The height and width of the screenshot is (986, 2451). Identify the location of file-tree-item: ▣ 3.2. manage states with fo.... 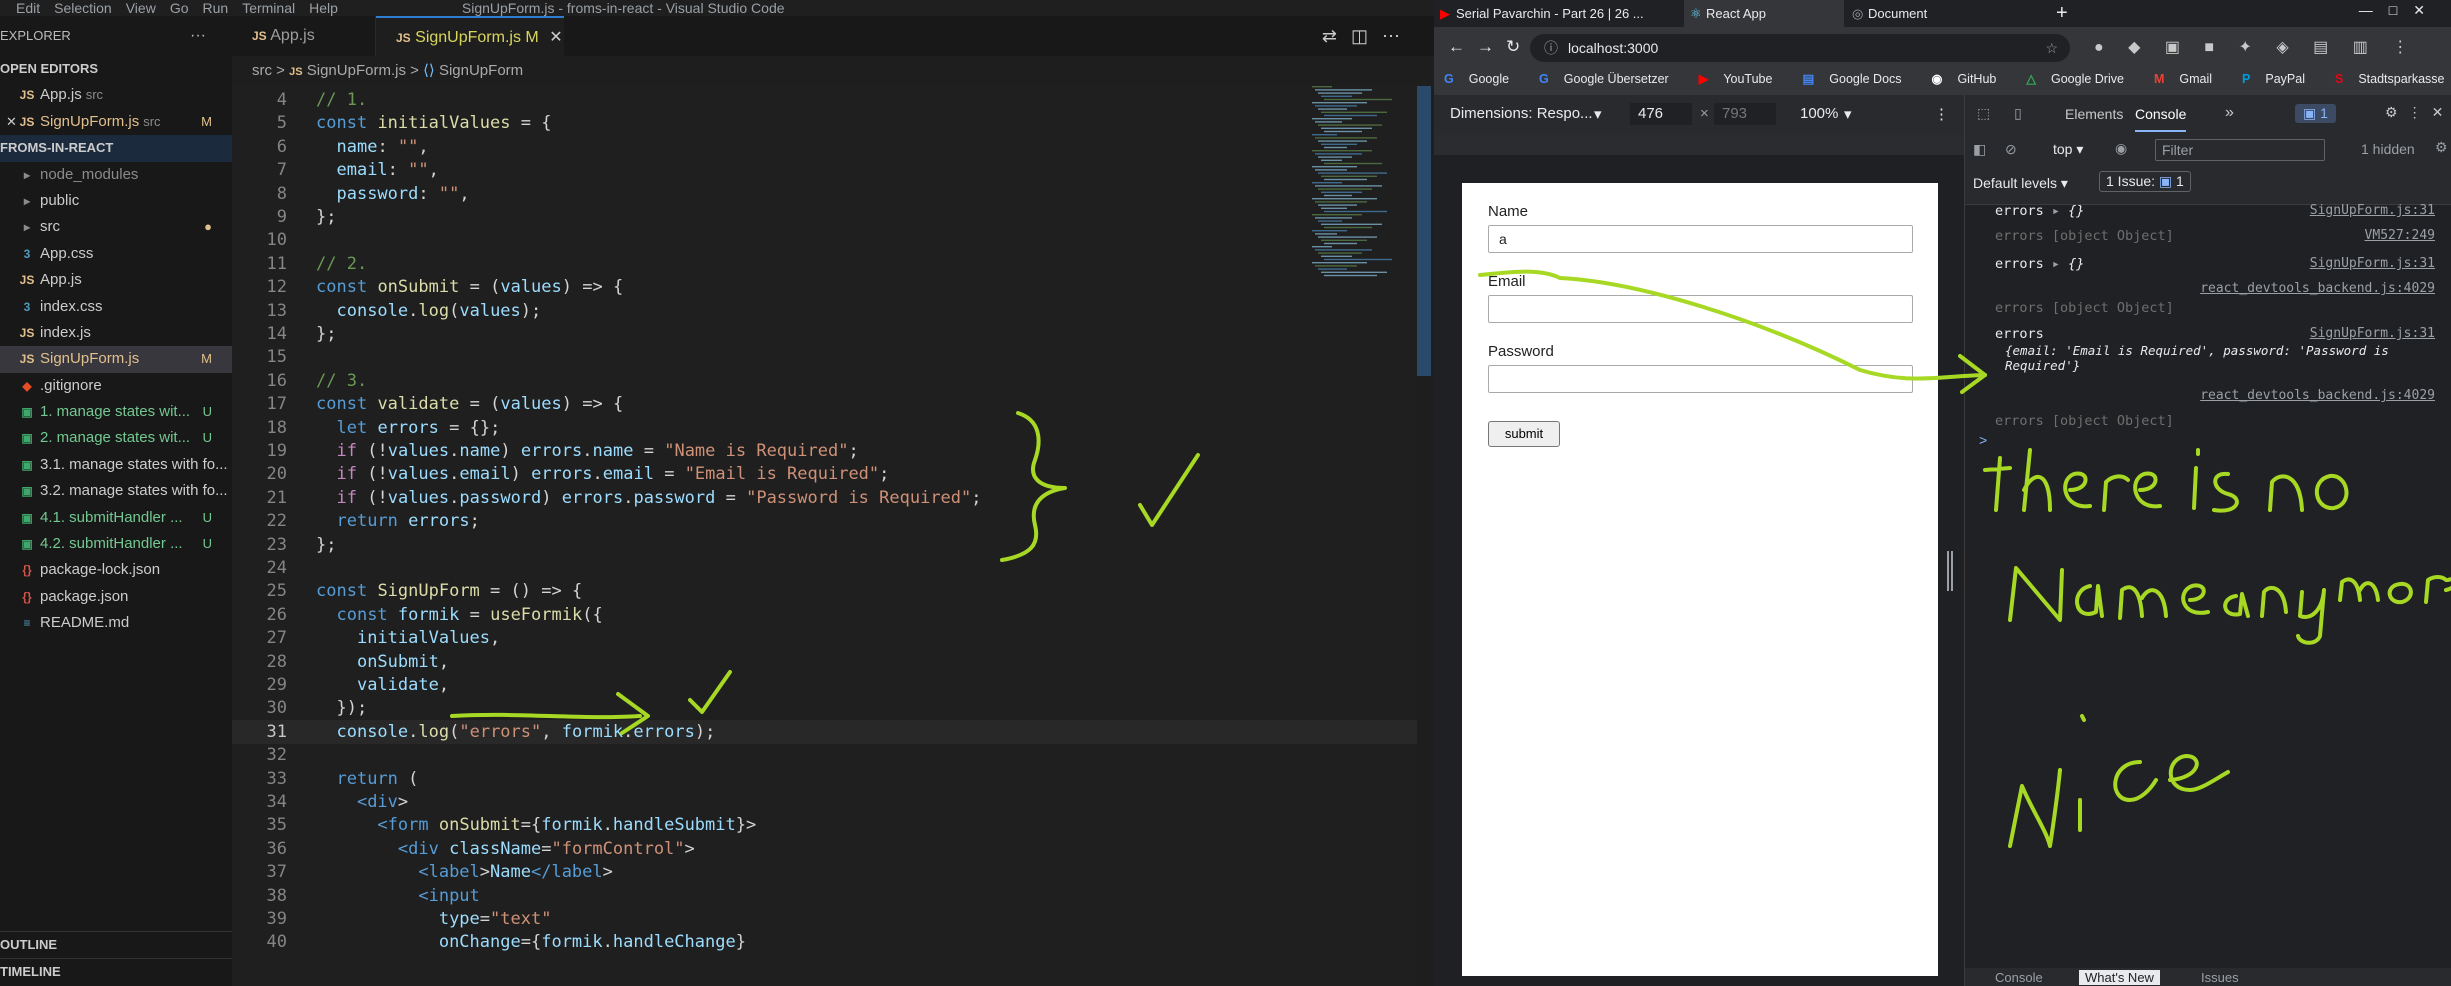
(116, 491).